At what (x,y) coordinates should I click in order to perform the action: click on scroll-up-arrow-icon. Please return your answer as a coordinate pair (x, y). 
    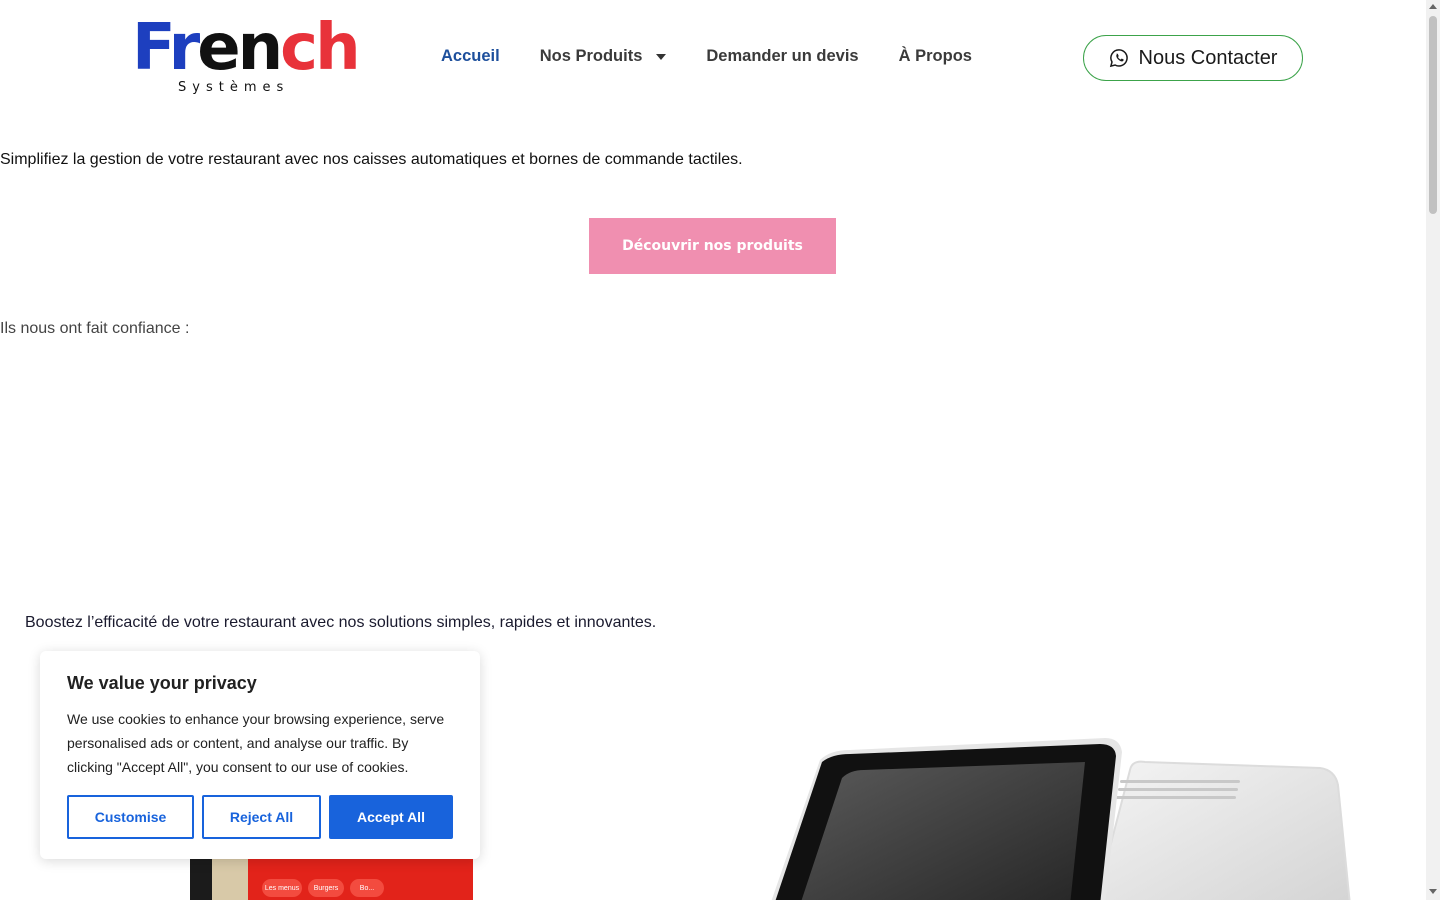
    Looking at the image, I should click on (1433, 6).